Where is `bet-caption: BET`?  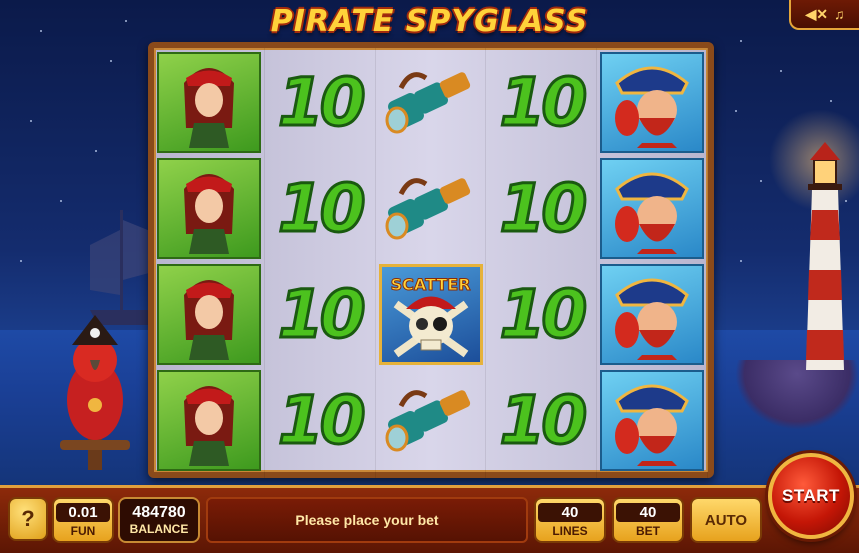 bet-caption: BET is located at coordinates (648, 530).